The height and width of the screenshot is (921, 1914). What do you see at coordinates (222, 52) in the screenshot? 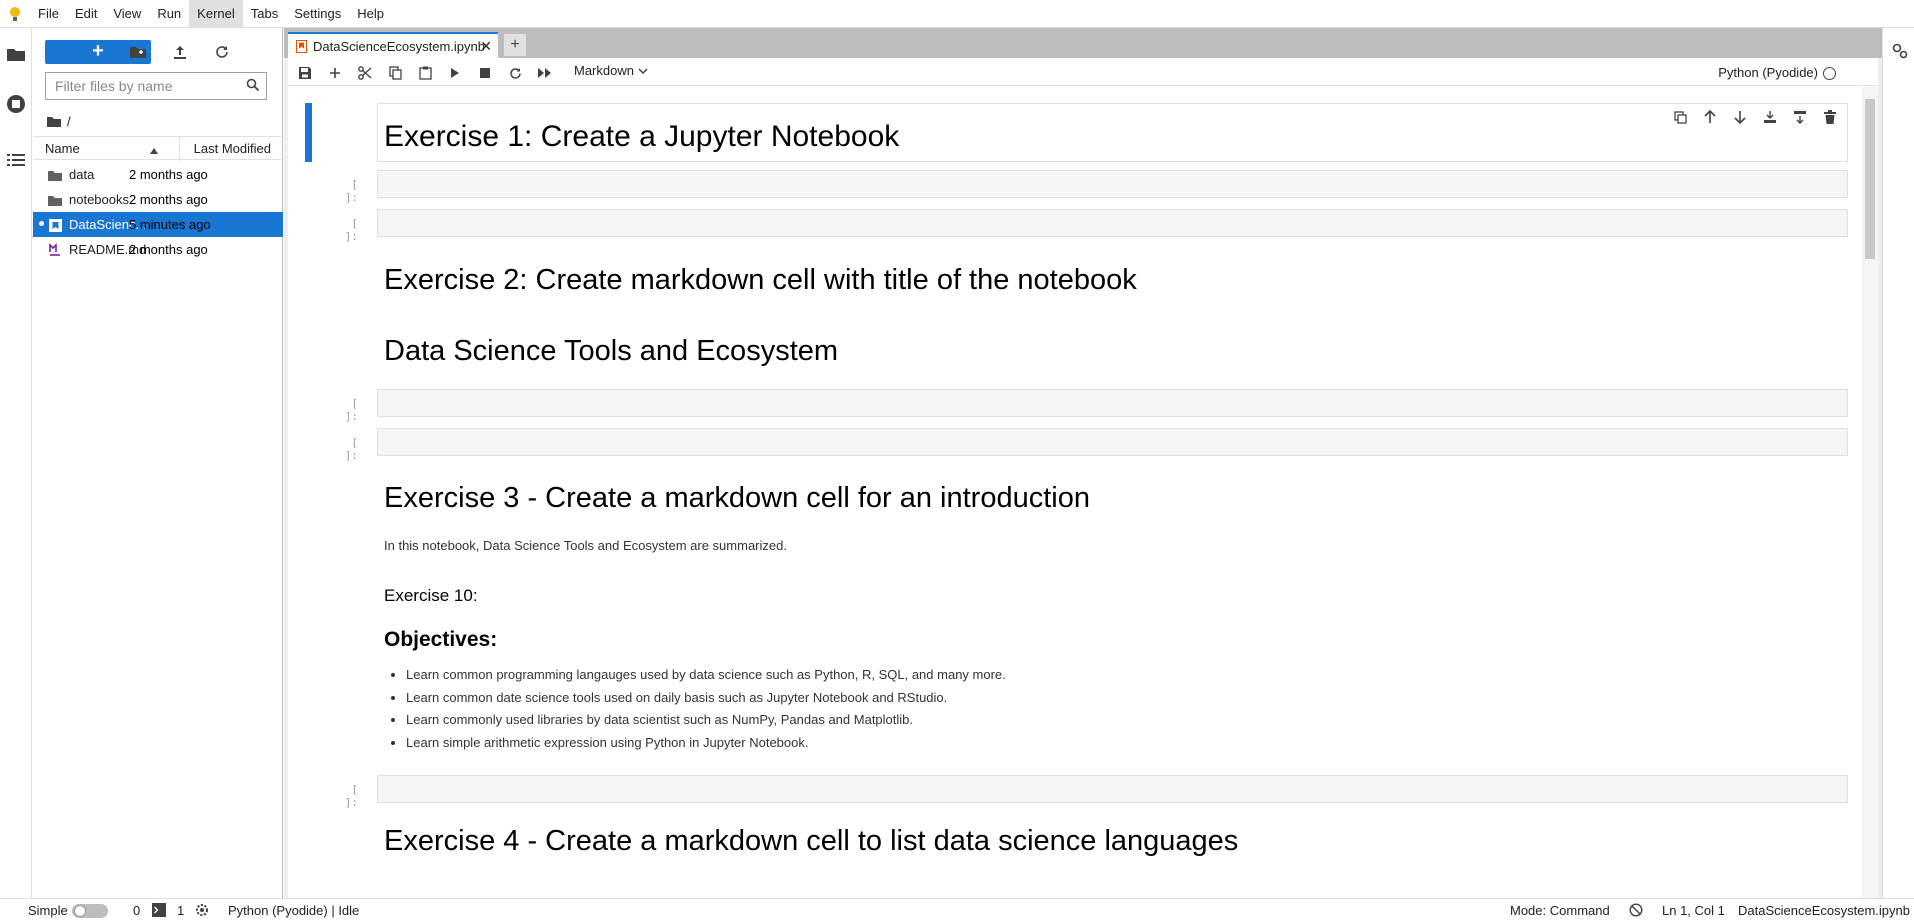
I see `refresh-icon` at bounding box center [222, 52].